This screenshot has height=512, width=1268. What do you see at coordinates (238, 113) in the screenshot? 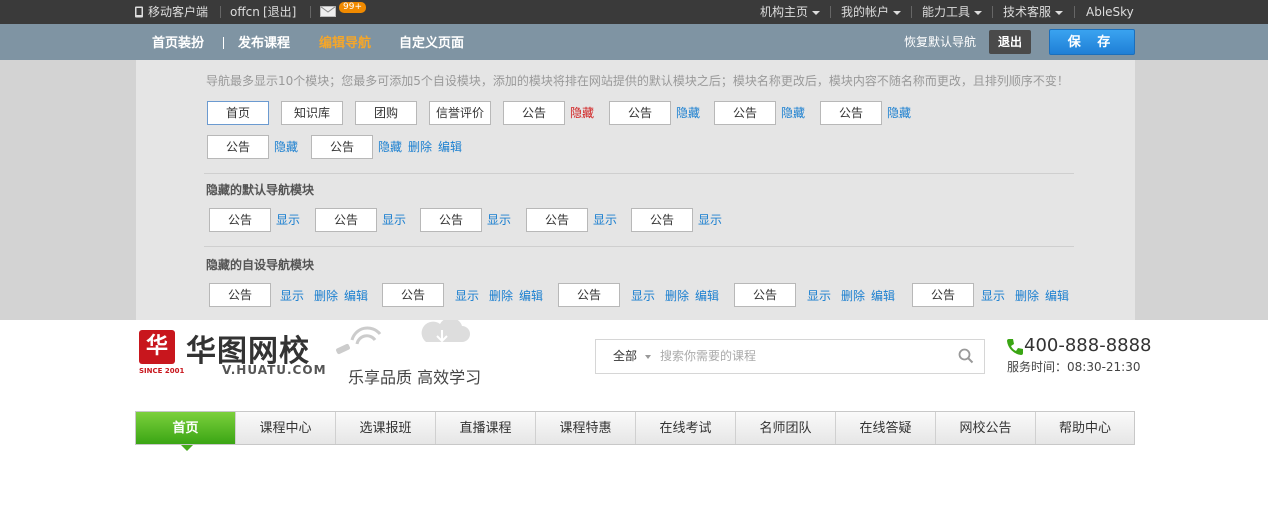
I see `nav-module-input: 首页` at bounding box center [238, 113].